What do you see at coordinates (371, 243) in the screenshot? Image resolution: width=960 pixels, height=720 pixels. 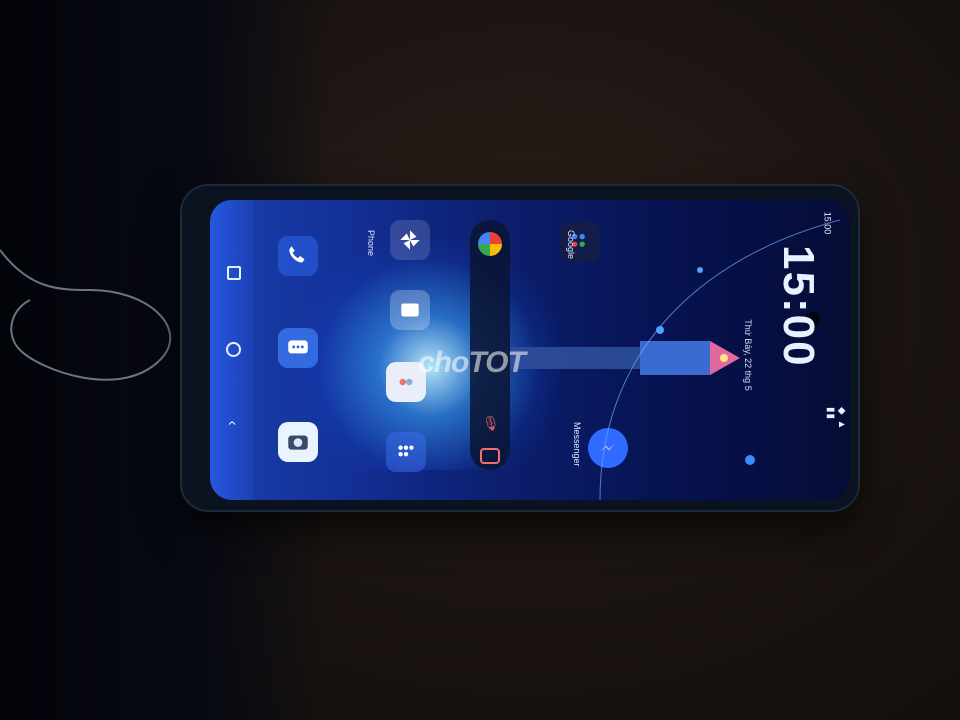 I see `phone-label: Phone` at bounding box center [371, 243].